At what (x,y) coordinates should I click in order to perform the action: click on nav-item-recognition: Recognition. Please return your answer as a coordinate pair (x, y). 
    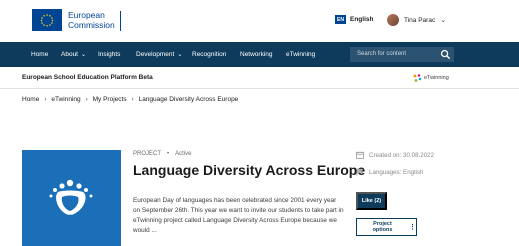
    Looking at the image, I should click on (209, 54).